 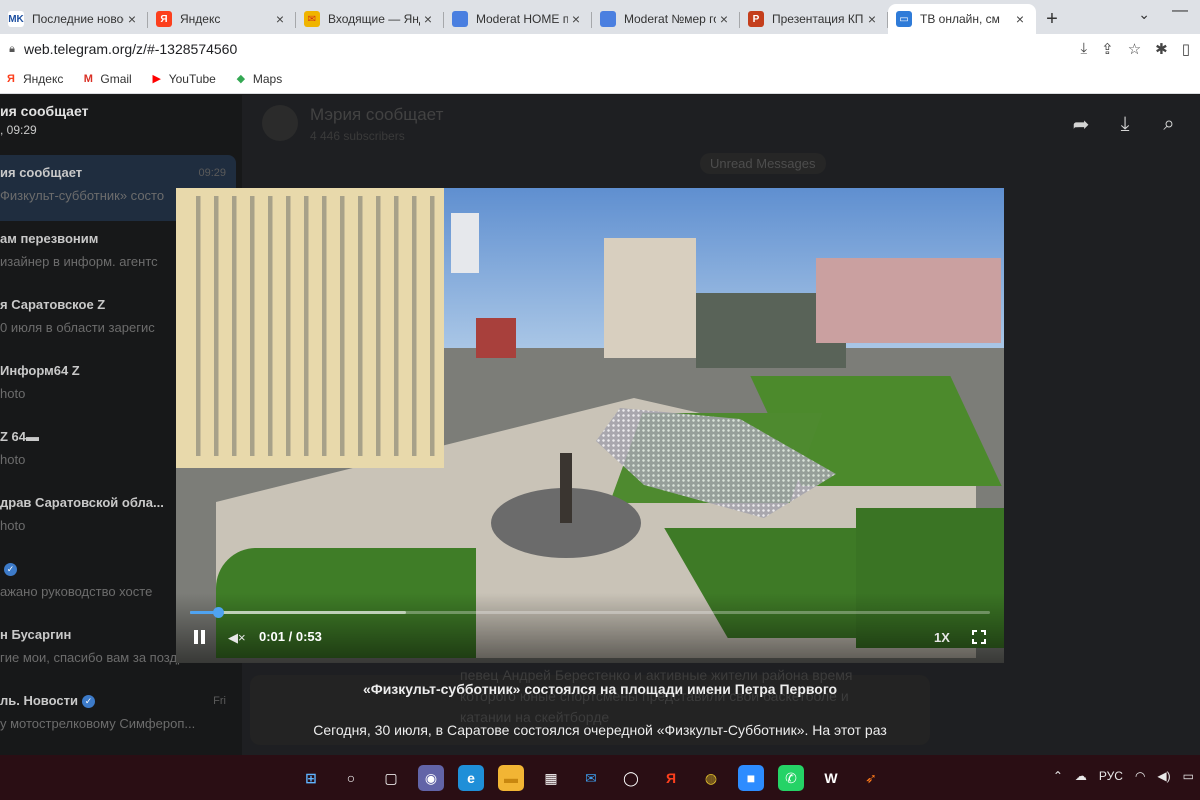 I want to click on tab-label: Яндекс, so click(x=200, y=19).